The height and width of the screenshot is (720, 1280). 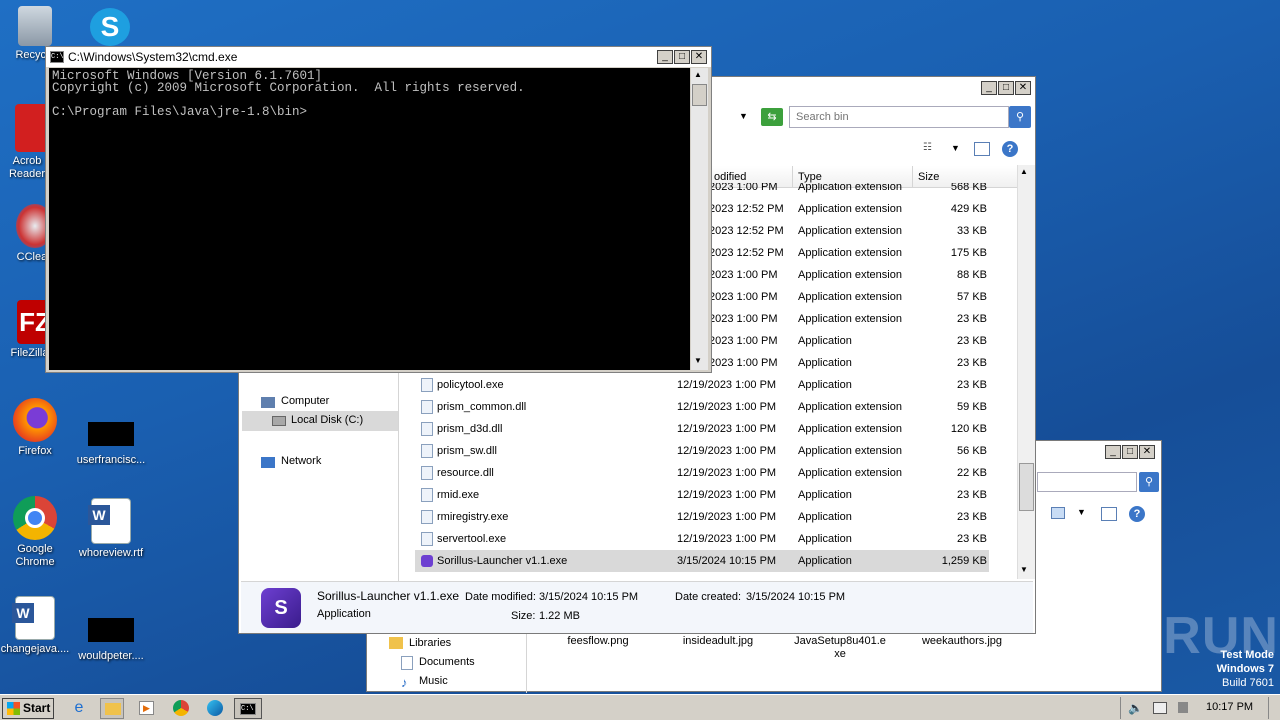 I want to click on file-date: 12/19/2023 1:00 PM, so click(x=727, y=429).